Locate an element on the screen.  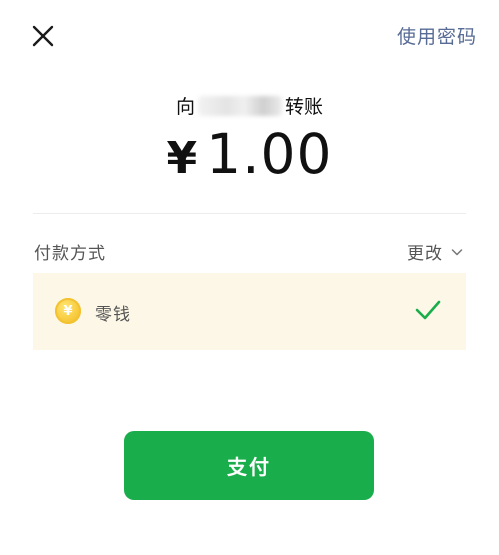
use-password-link: 使用密码 is located at coordinates (437, 35).